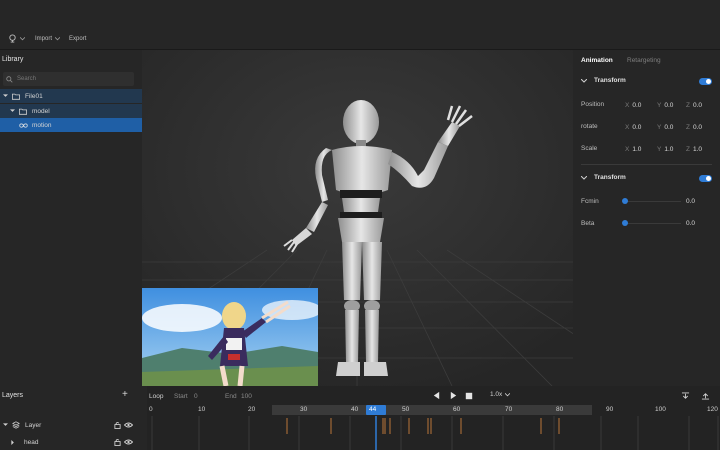 This screenshot has width=720, height=450. I want to click on layer-label: head, so click(31, 442).